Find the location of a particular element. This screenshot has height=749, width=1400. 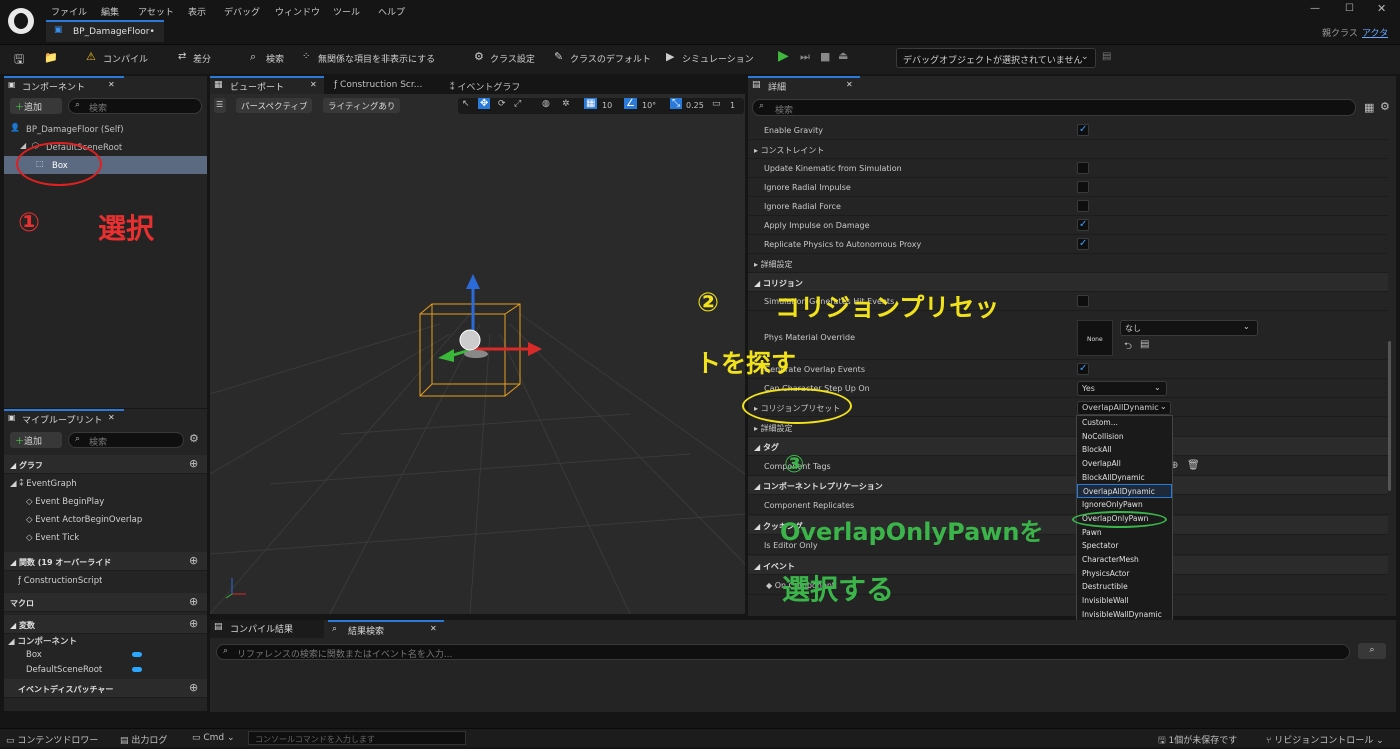

world-icon: ◍ is located at coordinates (546, 104).